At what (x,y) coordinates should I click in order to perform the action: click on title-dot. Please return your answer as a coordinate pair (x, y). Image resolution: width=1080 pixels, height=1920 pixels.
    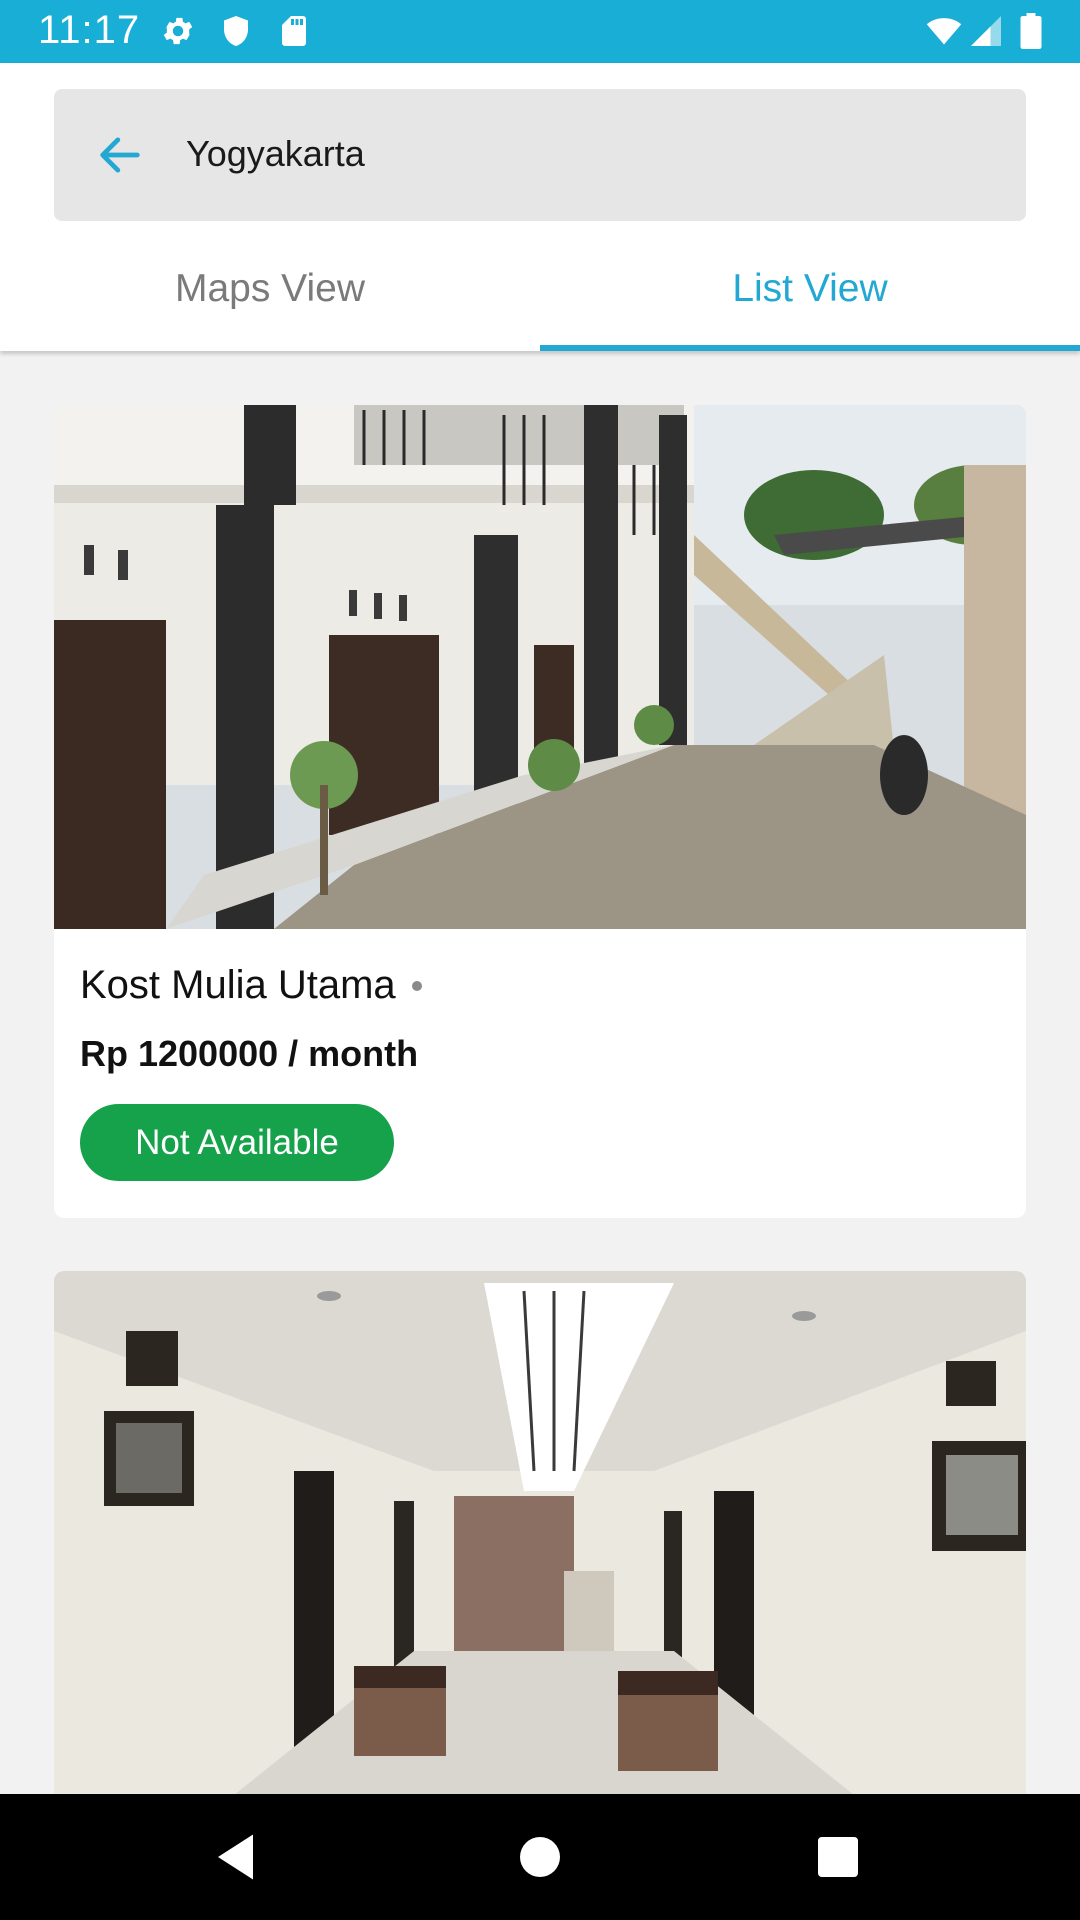
    Looking at the image, I should click on (416, 985).